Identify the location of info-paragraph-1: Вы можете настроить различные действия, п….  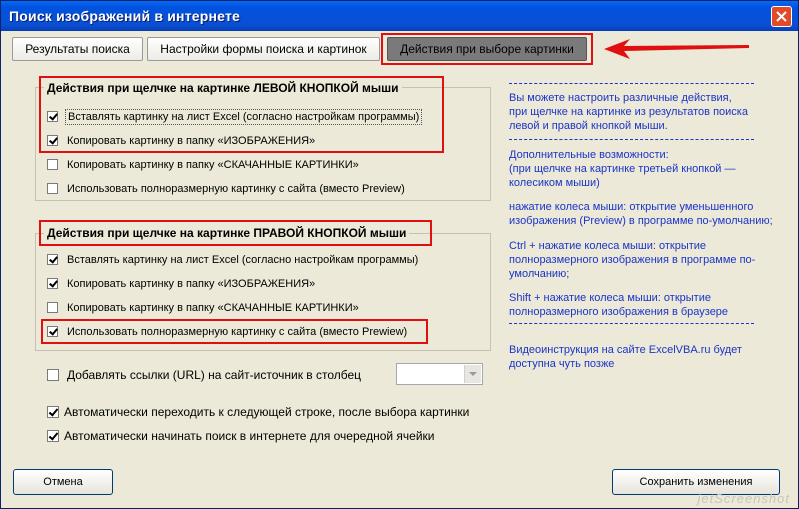
(628, 112).